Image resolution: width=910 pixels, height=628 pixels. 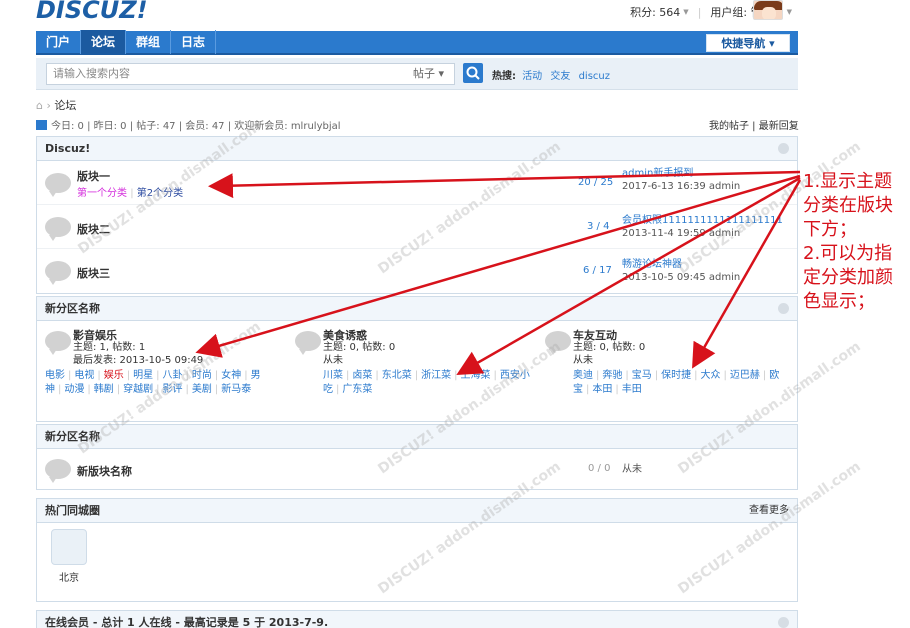 I want to click on subcategory-link: 新马泰, so click(x=236, y=389).